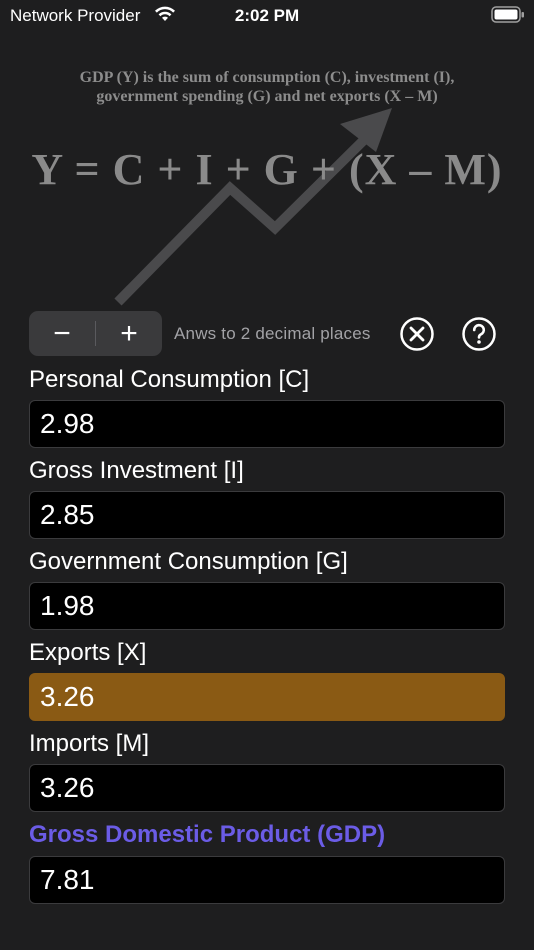 The image size is (534, 950). I want to click on consumption-input: 2.98, so click(267, 424).